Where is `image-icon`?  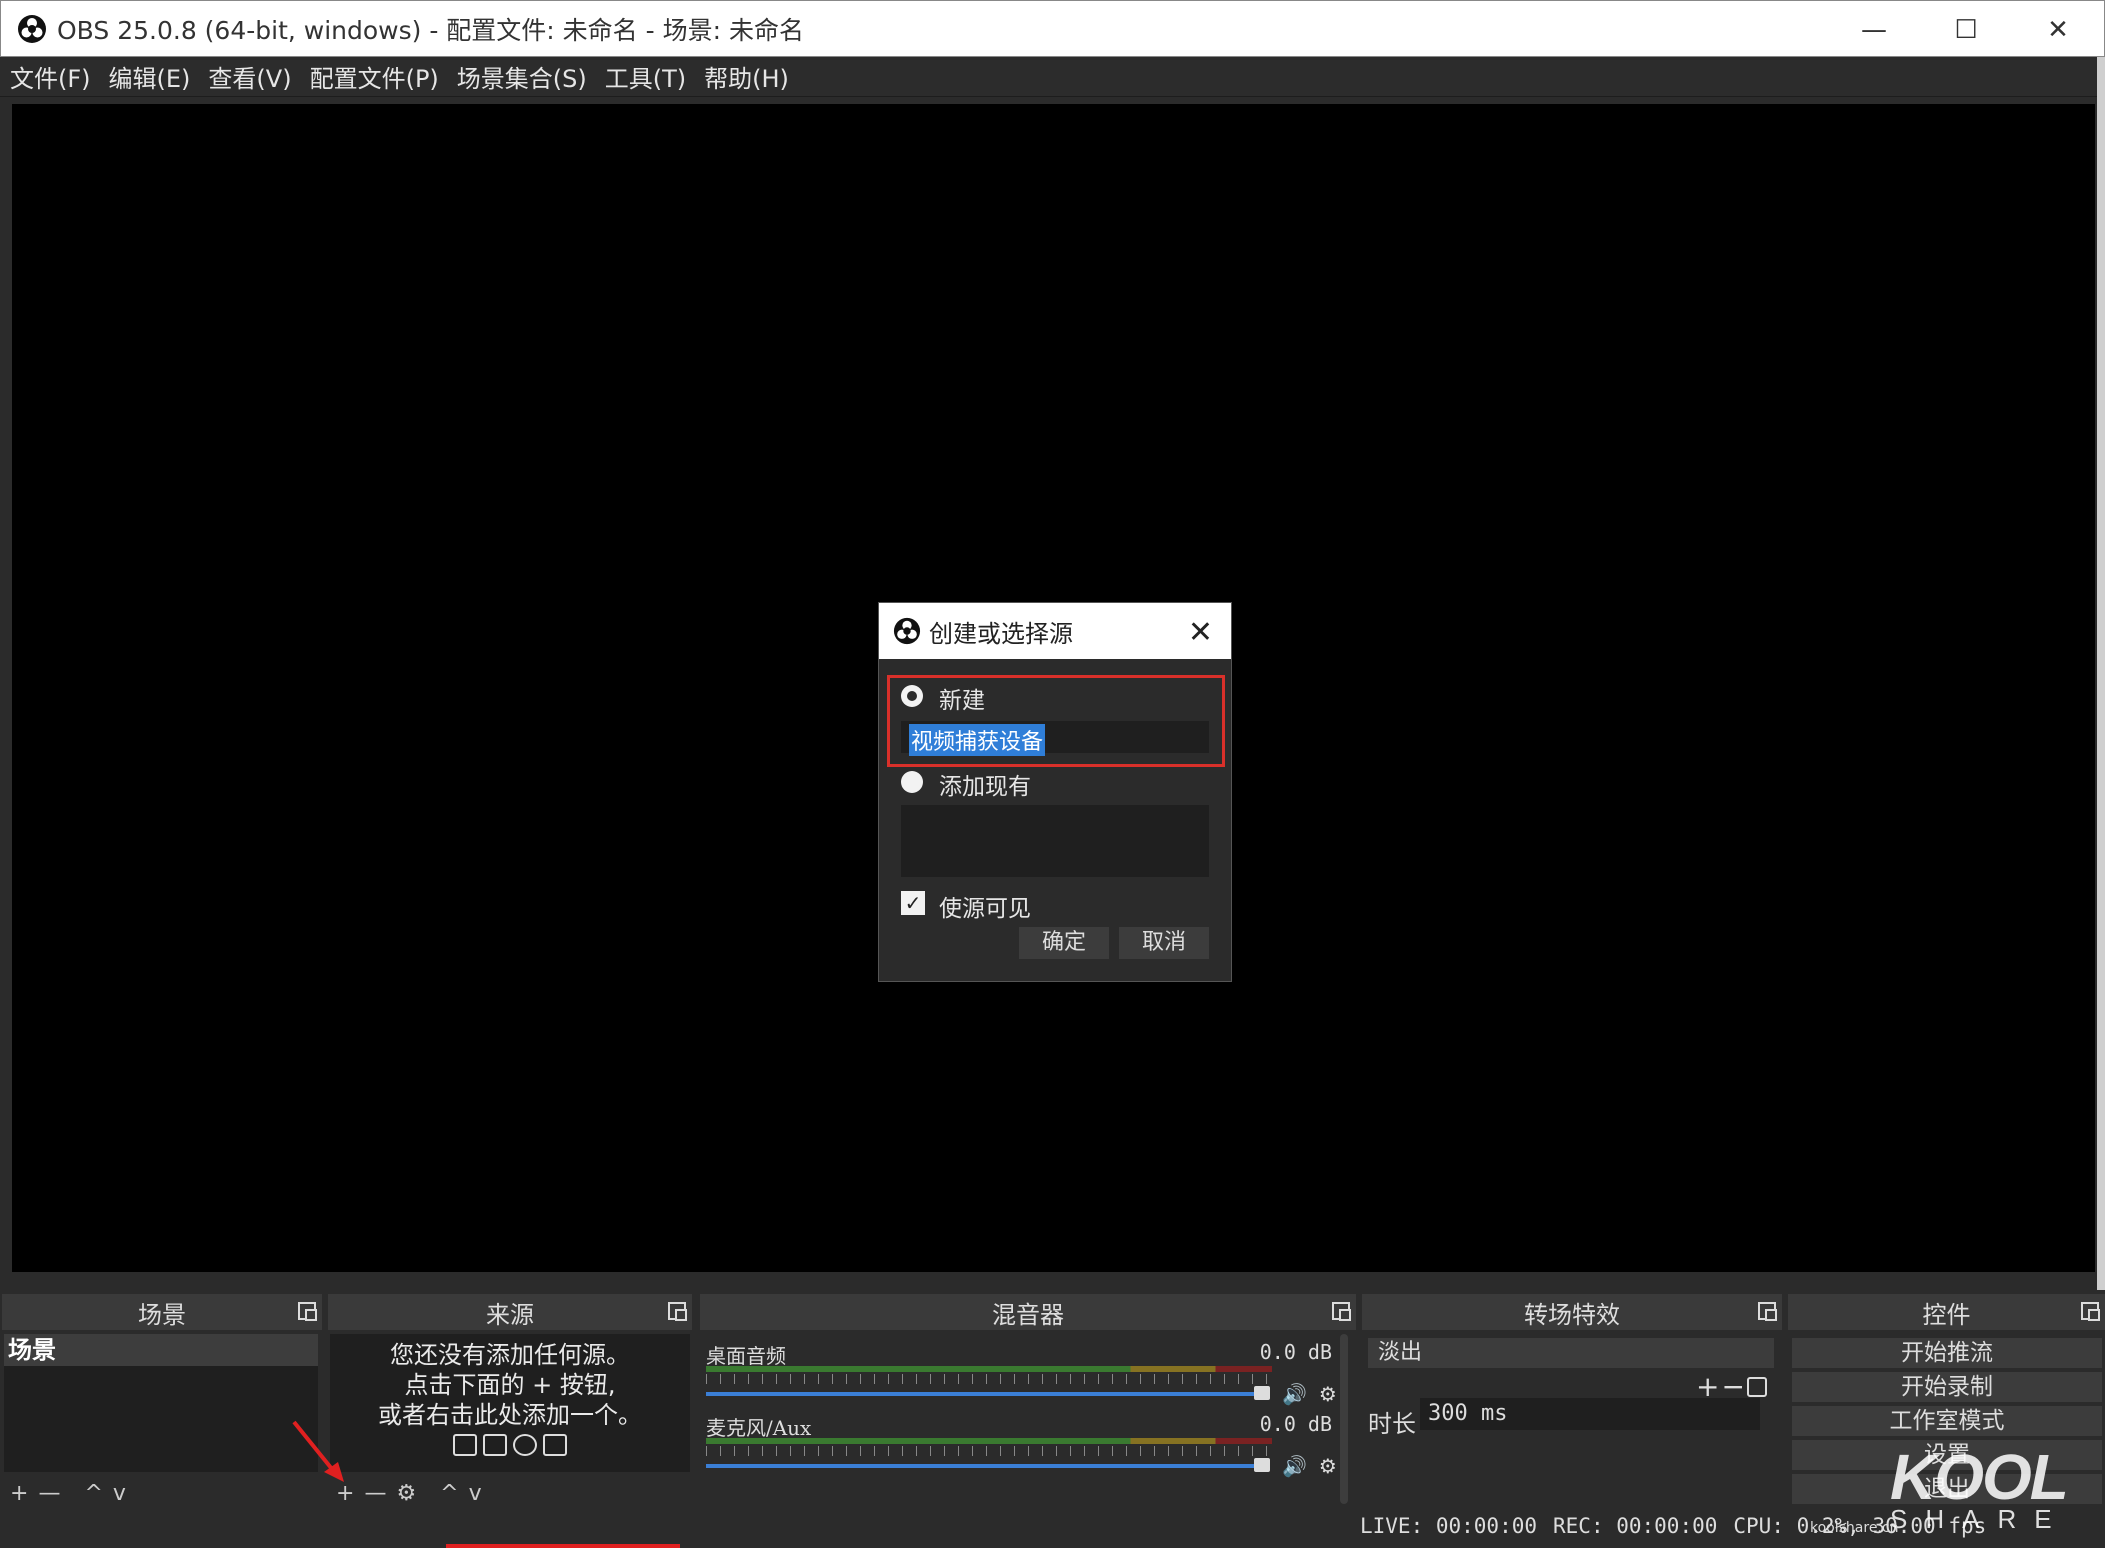 image-icon is located at coordinates (465, 1445).